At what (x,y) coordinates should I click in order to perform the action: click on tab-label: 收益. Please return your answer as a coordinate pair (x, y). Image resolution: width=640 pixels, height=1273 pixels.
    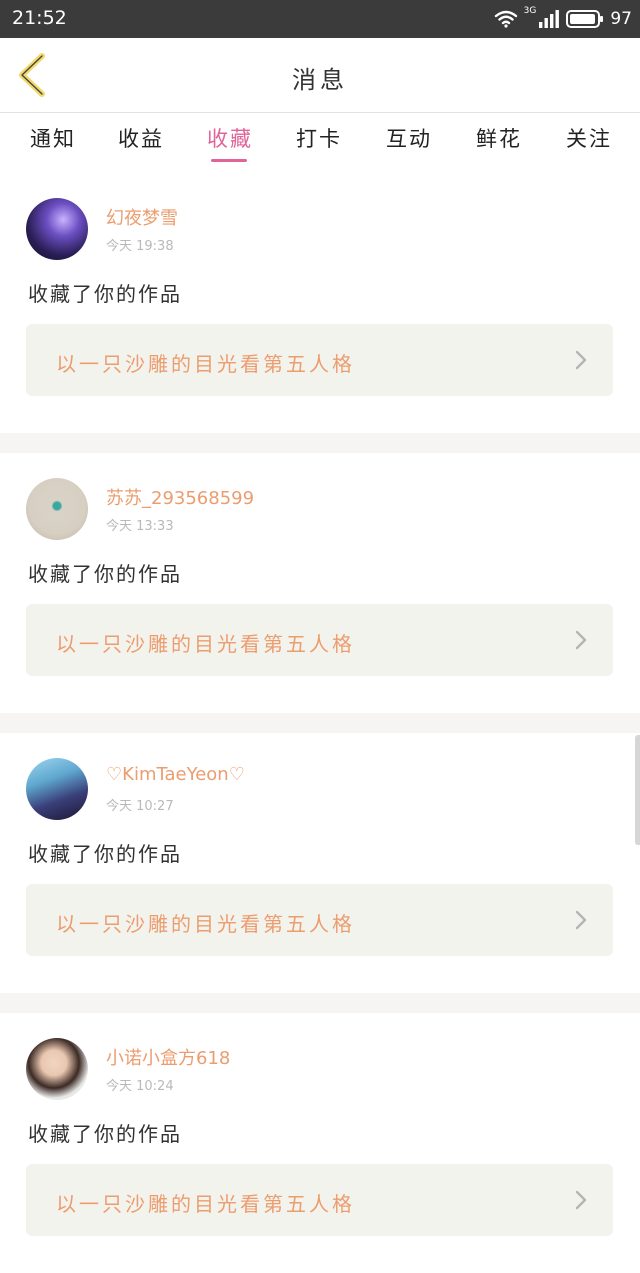
    Looking at the image, I should click on (141, 139).